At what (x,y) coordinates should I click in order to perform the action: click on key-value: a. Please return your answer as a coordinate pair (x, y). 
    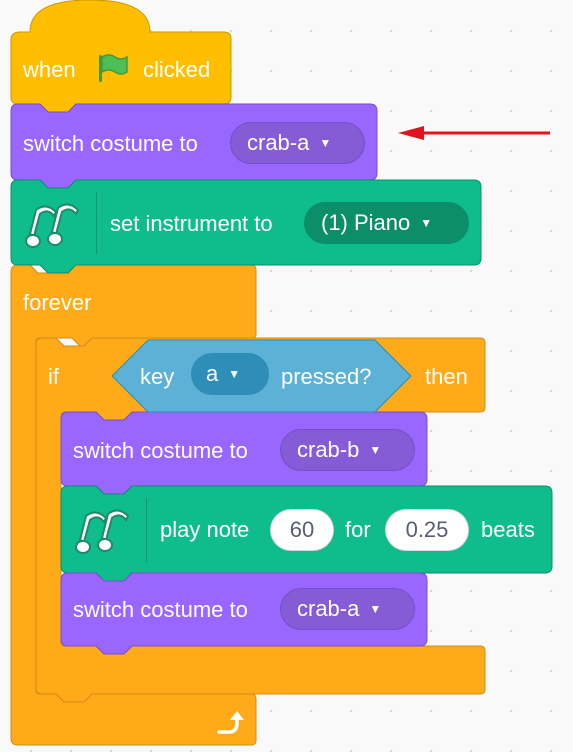
    Looking at the image, I should click on (212, 373).